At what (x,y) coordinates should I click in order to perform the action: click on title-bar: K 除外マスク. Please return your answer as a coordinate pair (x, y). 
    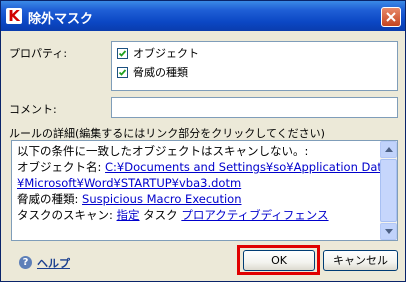
    Looking at the image, I should click on (203, 16).